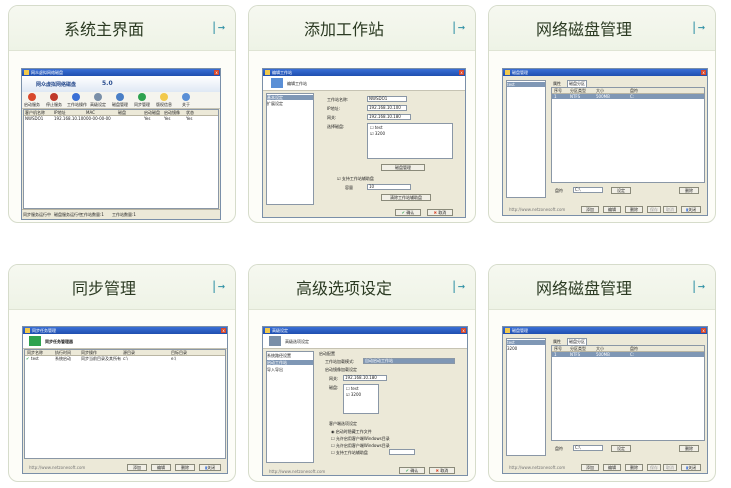 The image size is (731, 488). I want to click on load-mode-select: 自动启动工作站, so click(409, 361).